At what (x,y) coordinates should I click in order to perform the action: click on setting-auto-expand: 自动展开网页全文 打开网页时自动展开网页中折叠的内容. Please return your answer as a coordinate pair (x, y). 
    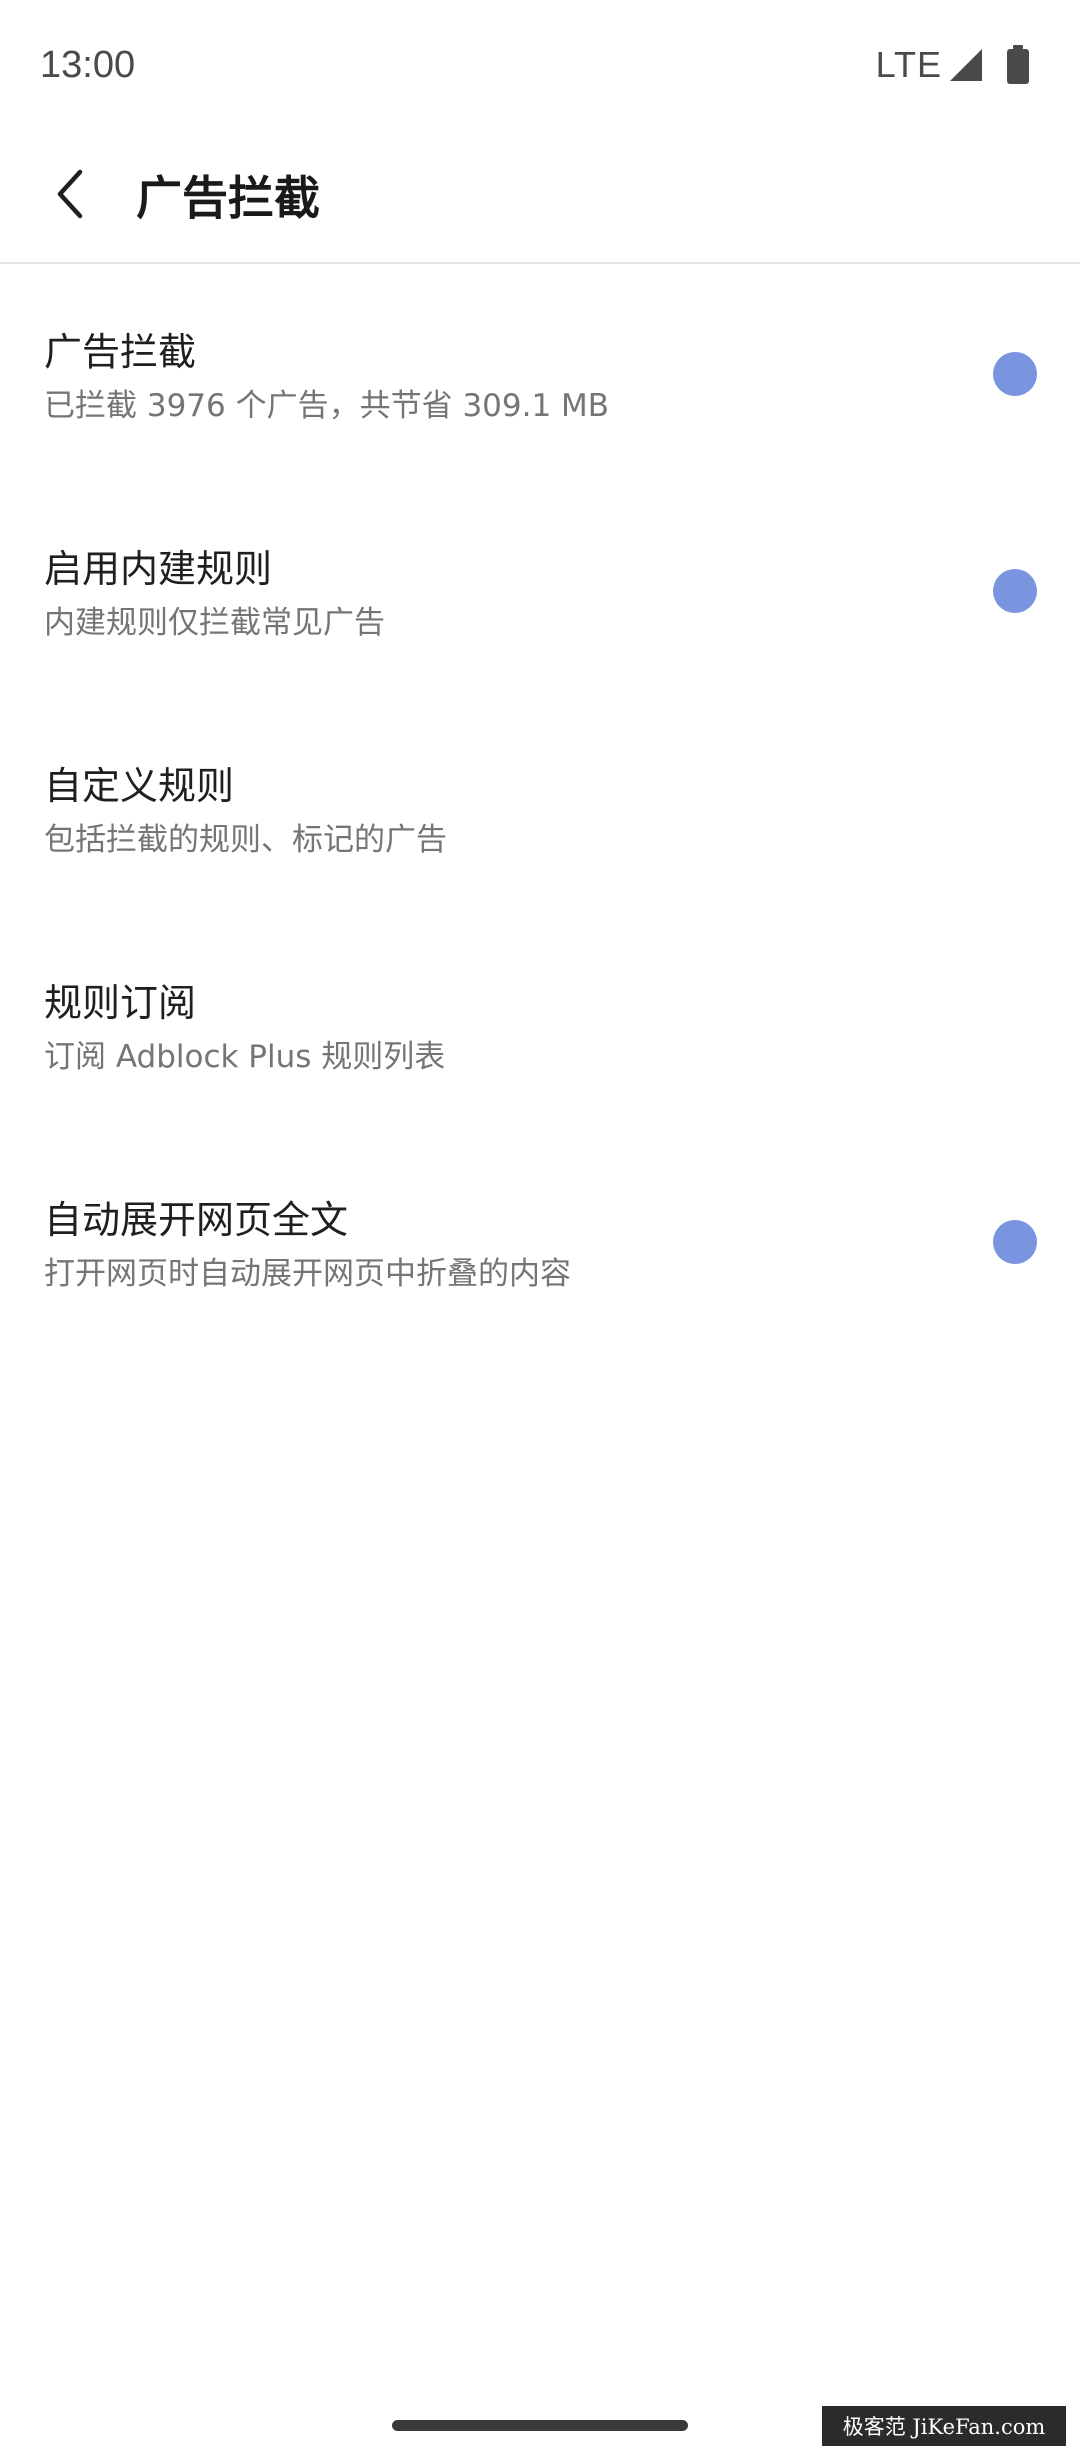
    Looking at the image, I should click on (540, 1240).